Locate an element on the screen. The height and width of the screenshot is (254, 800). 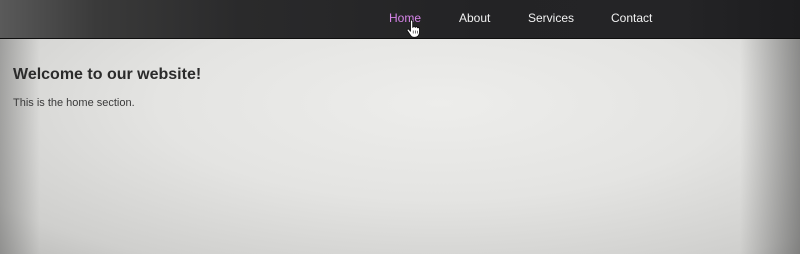
page-heading: Welcome to our website! is located at coordinates (107, 74).